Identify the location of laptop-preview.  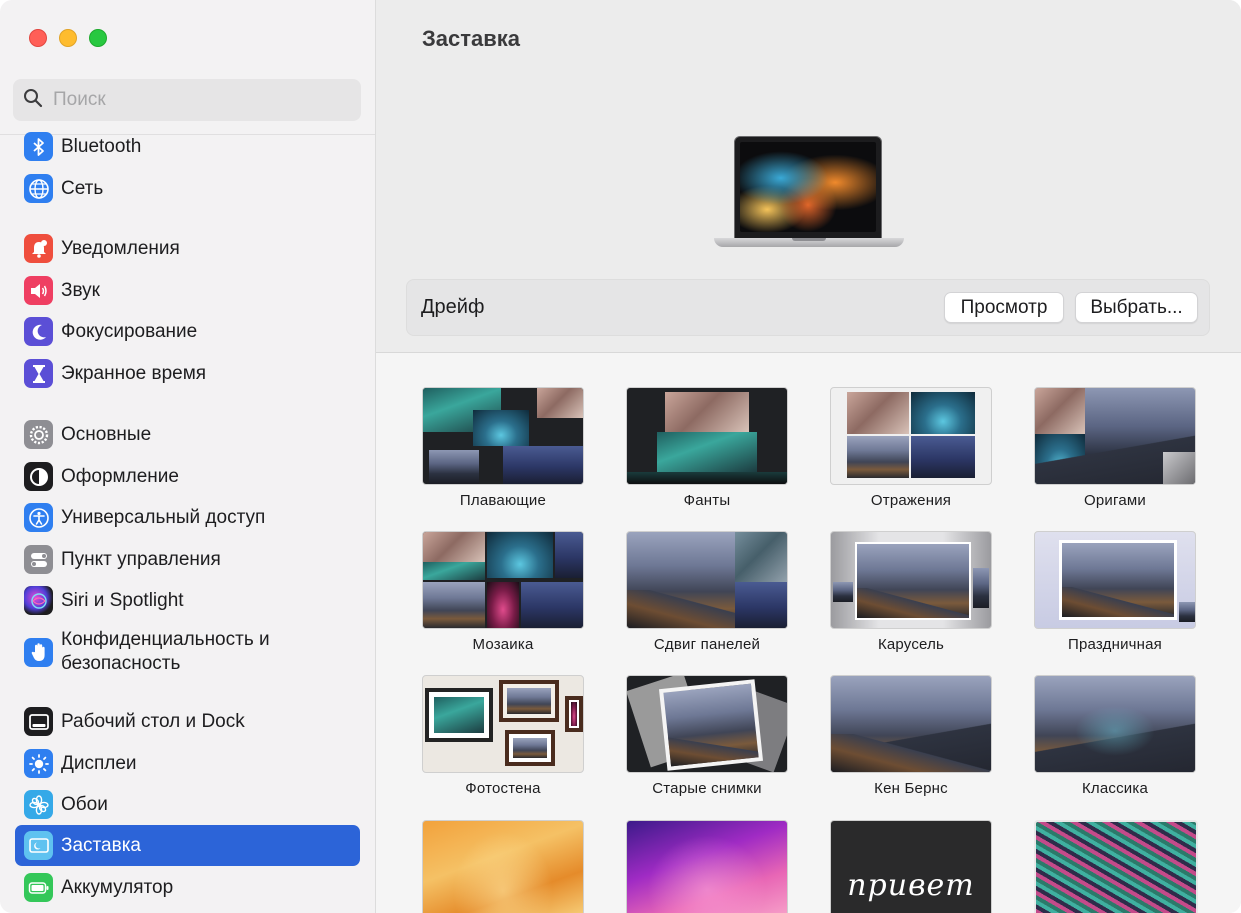
(809, 192).